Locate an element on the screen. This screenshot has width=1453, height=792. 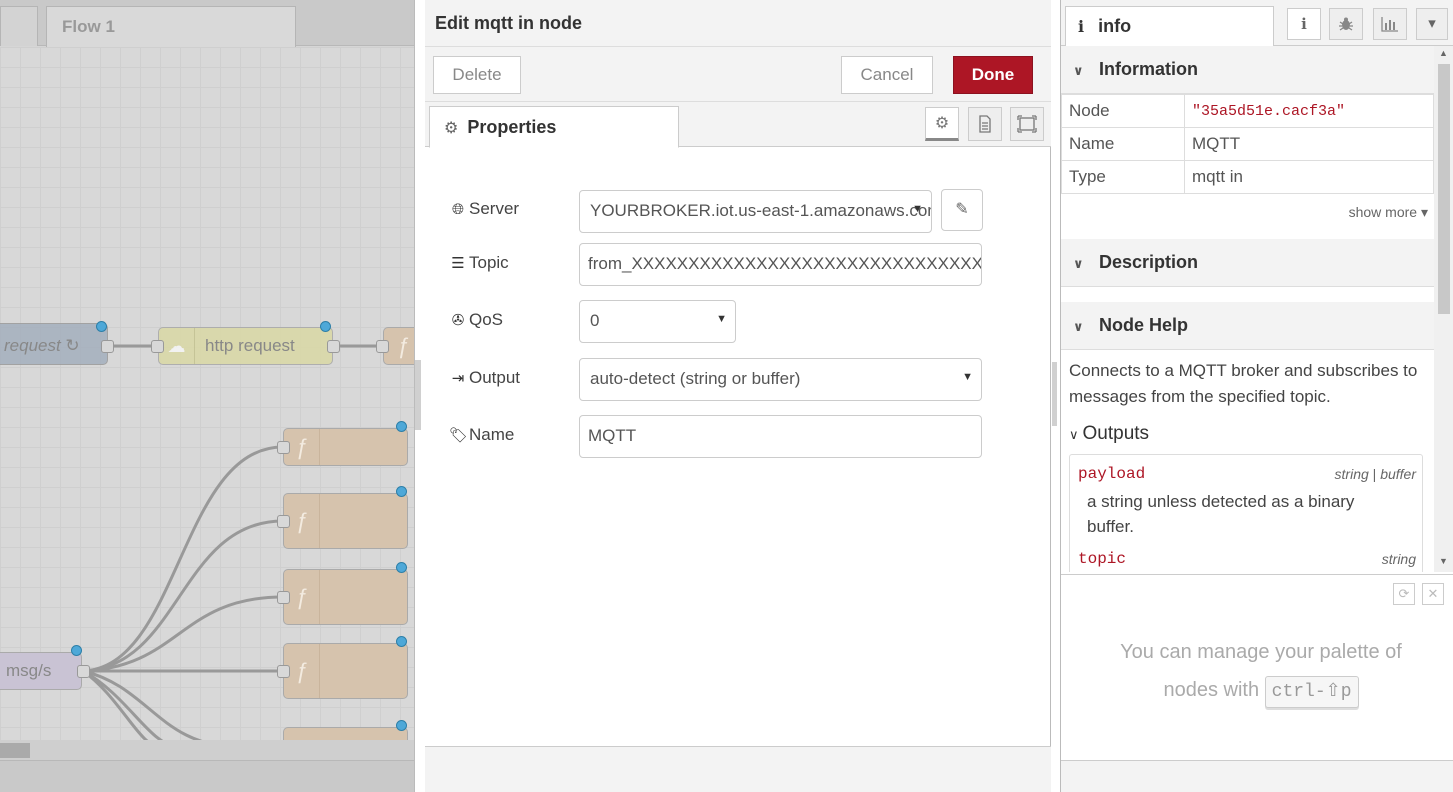
rate-node-label: msg/s is located at coordinates (29, 670).